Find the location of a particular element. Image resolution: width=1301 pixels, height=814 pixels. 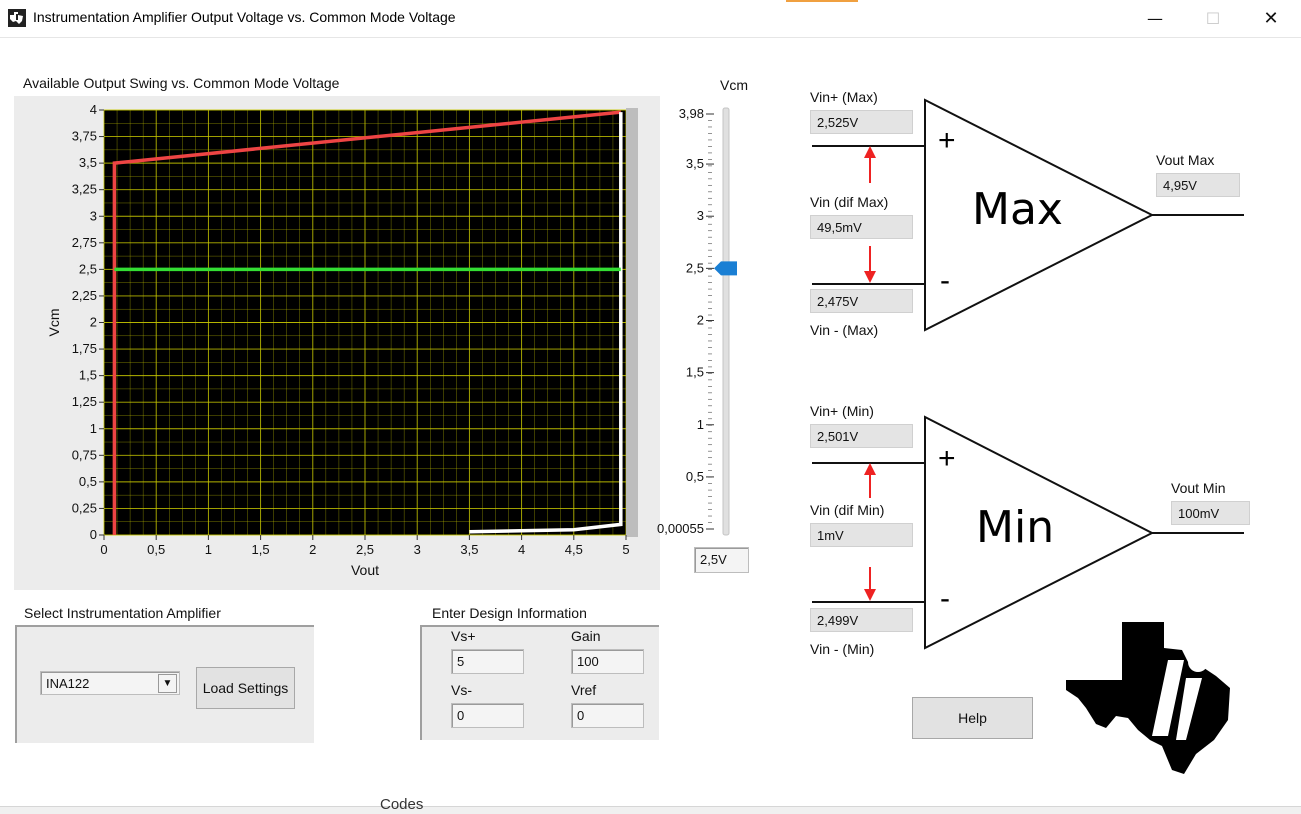

amp-min-arrow-down-head is located at coordinates (870, 595).